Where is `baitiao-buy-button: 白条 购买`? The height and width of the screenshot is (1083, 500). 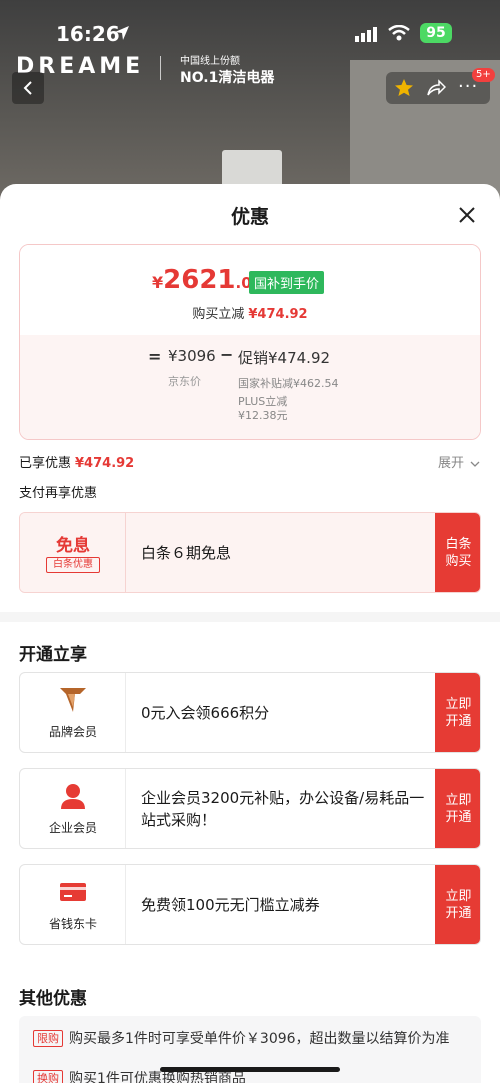
baitiao-buy-button: 白条 购买 is located at coordinates (457, 552).